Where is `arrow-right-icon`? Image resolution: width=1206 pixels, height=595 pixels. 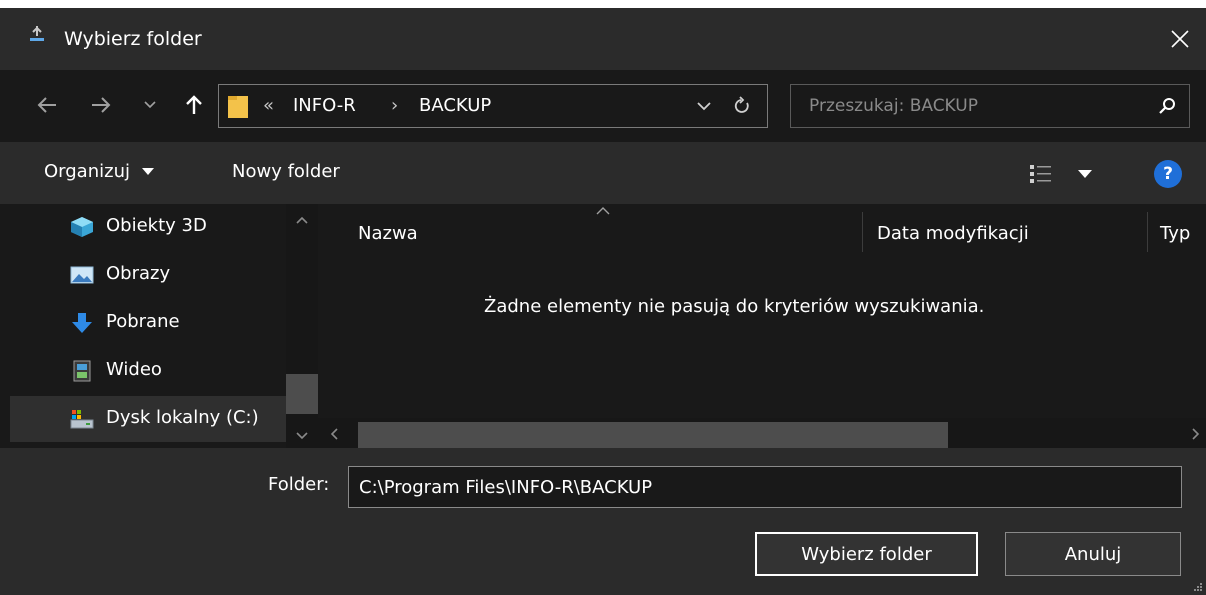
arrow-right-icon is located at coordinates (101, 105).